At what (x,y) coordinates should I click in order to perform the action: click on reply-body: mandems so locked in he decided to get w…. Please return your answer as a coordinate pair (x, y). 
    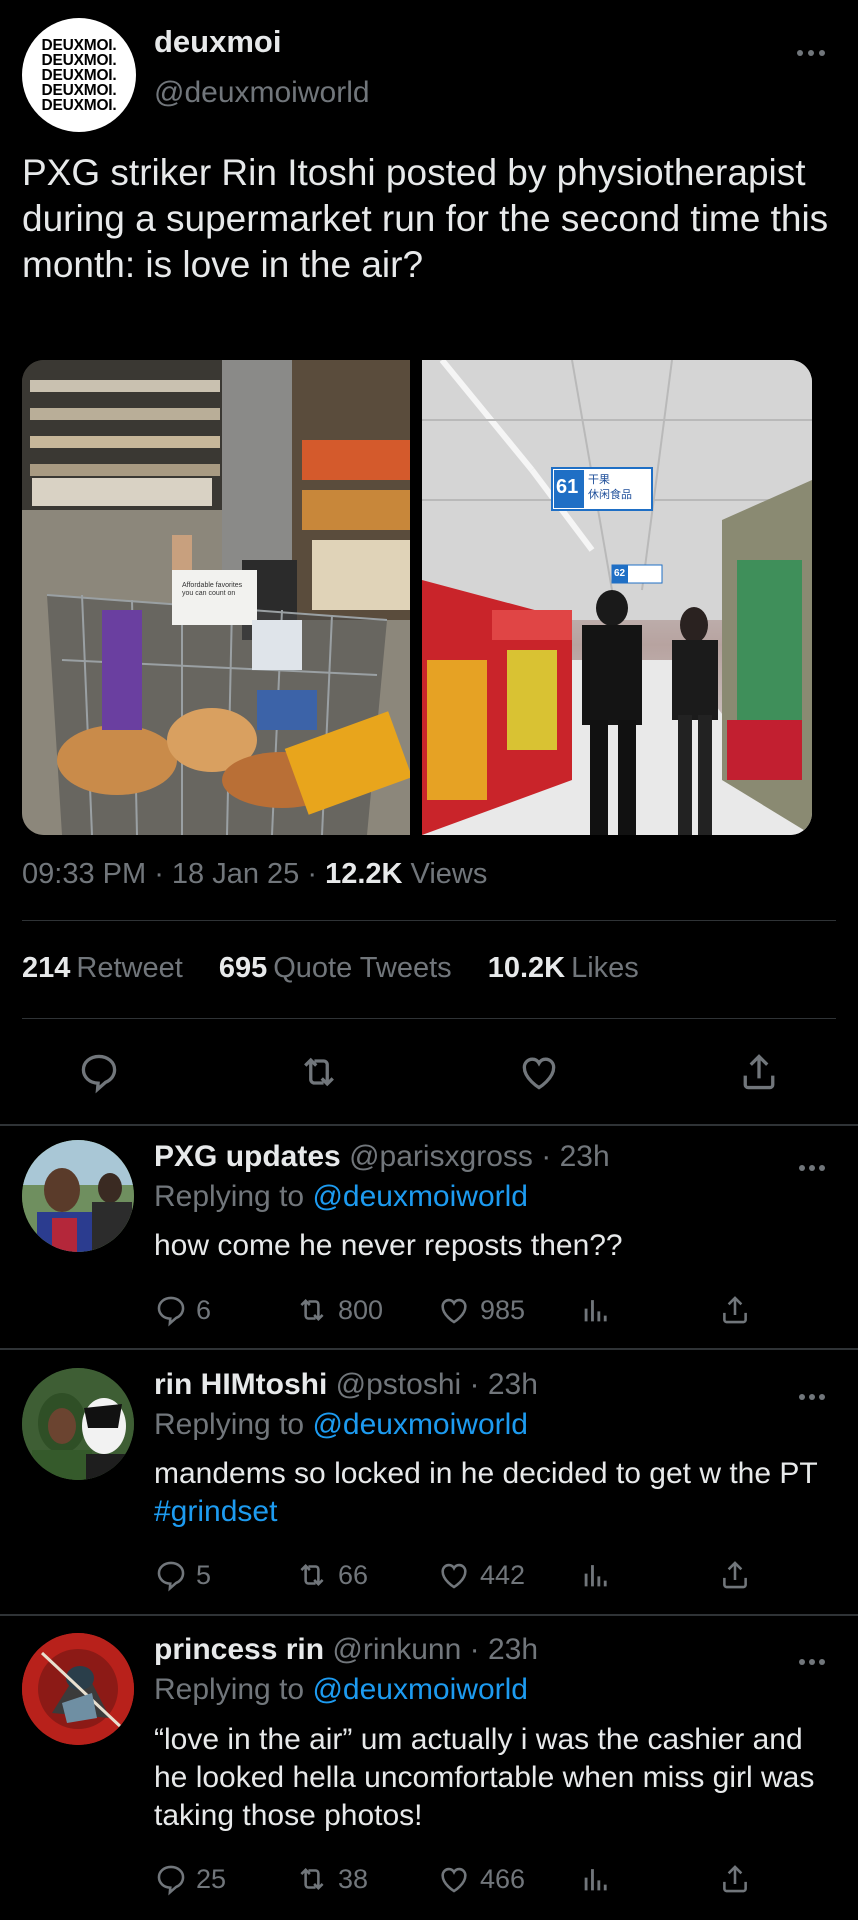
    Looking at the image, I should click on (486, 1473).